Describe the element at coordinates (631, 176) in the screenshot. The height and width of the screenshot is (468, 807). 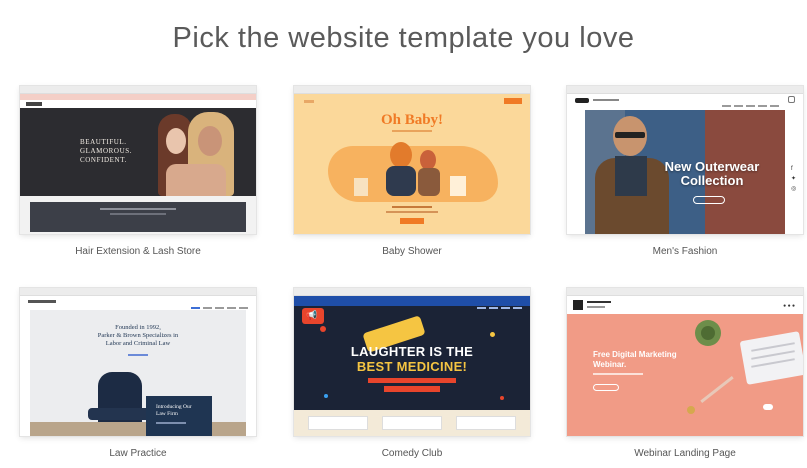
I see `model-scarf` at that location.